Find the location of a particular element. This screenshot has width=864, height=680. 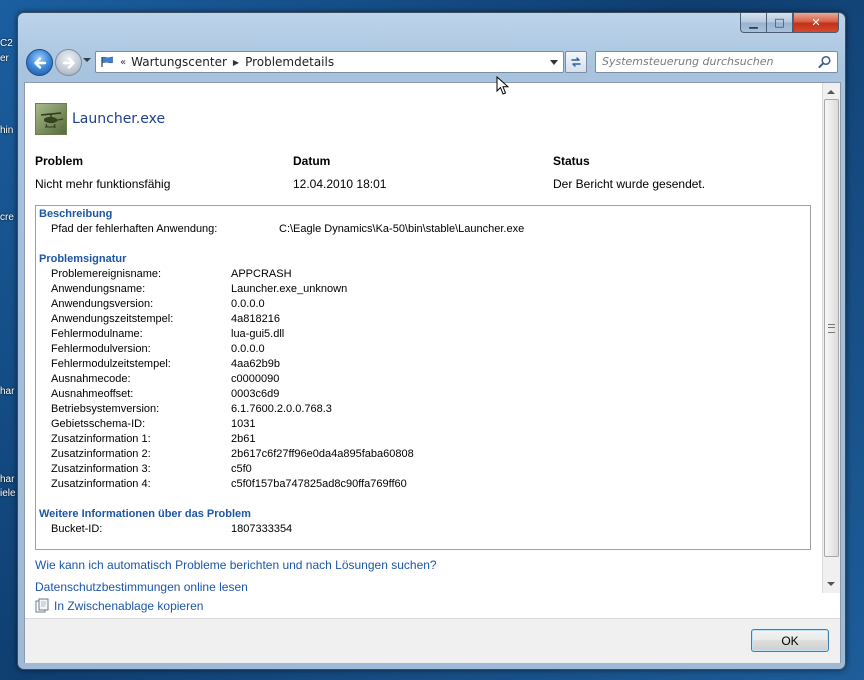

detail-row: Fehlermodulname: lua-gui5.dll is located at coordinates (421, 334).